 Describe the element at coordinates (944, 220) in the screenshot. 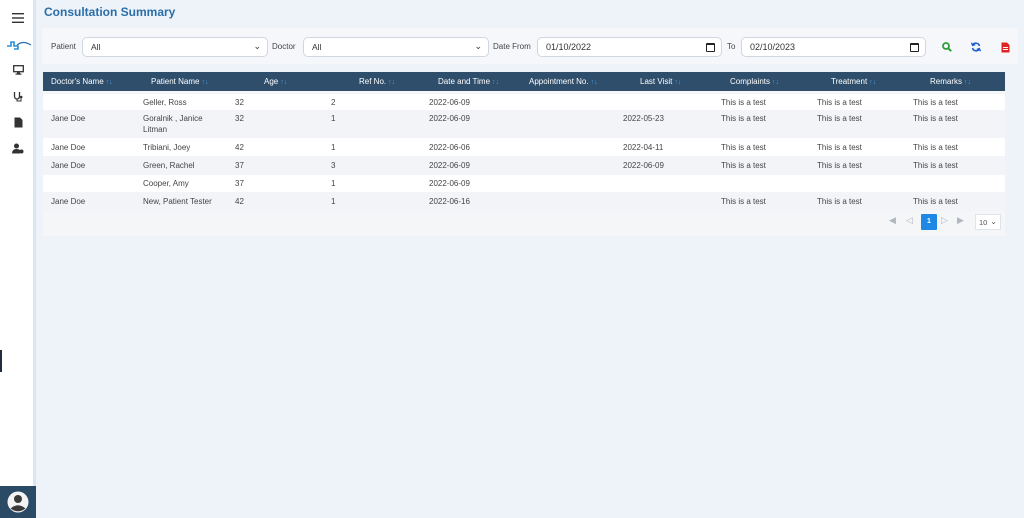

I see `next-page-icon: ▷` at that location.